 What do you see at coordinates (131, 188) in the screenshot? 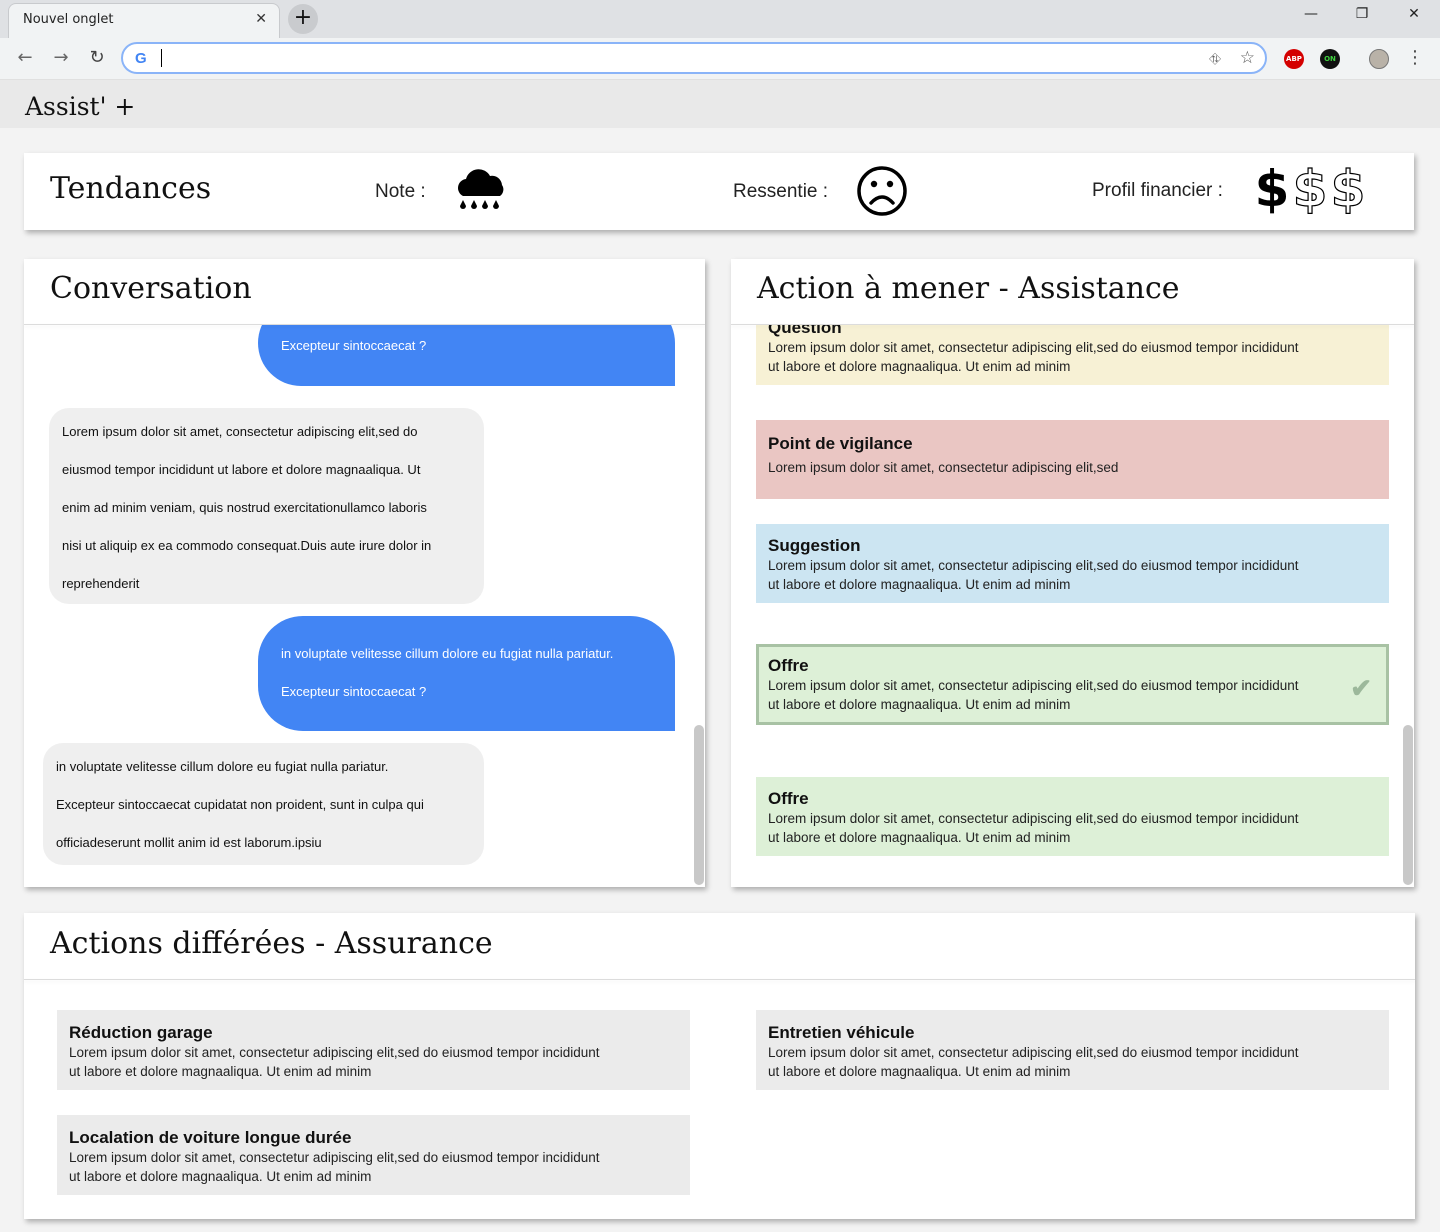
I see `tendances-title: Tendances` at bounding box center [131, 188].